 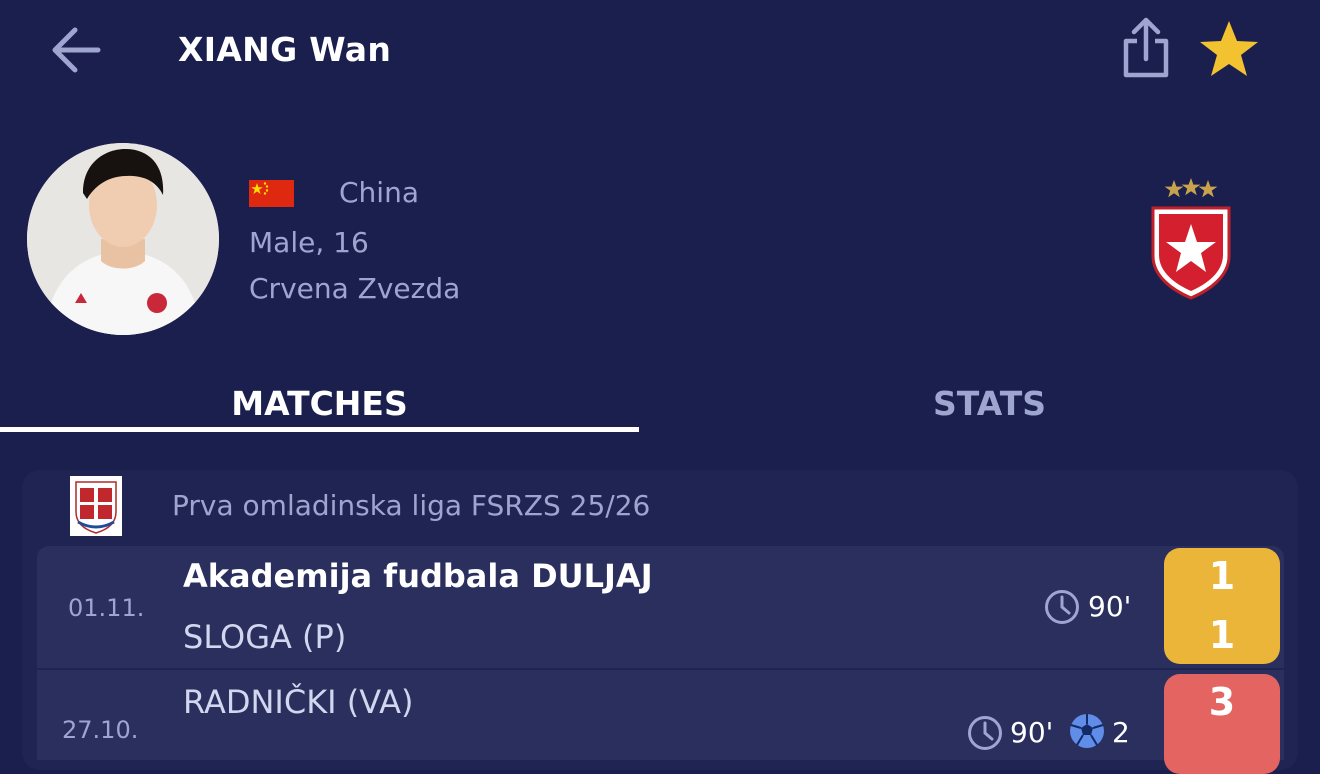 I want to click on soccer-ball-icon, so click(x=1087, y=731).